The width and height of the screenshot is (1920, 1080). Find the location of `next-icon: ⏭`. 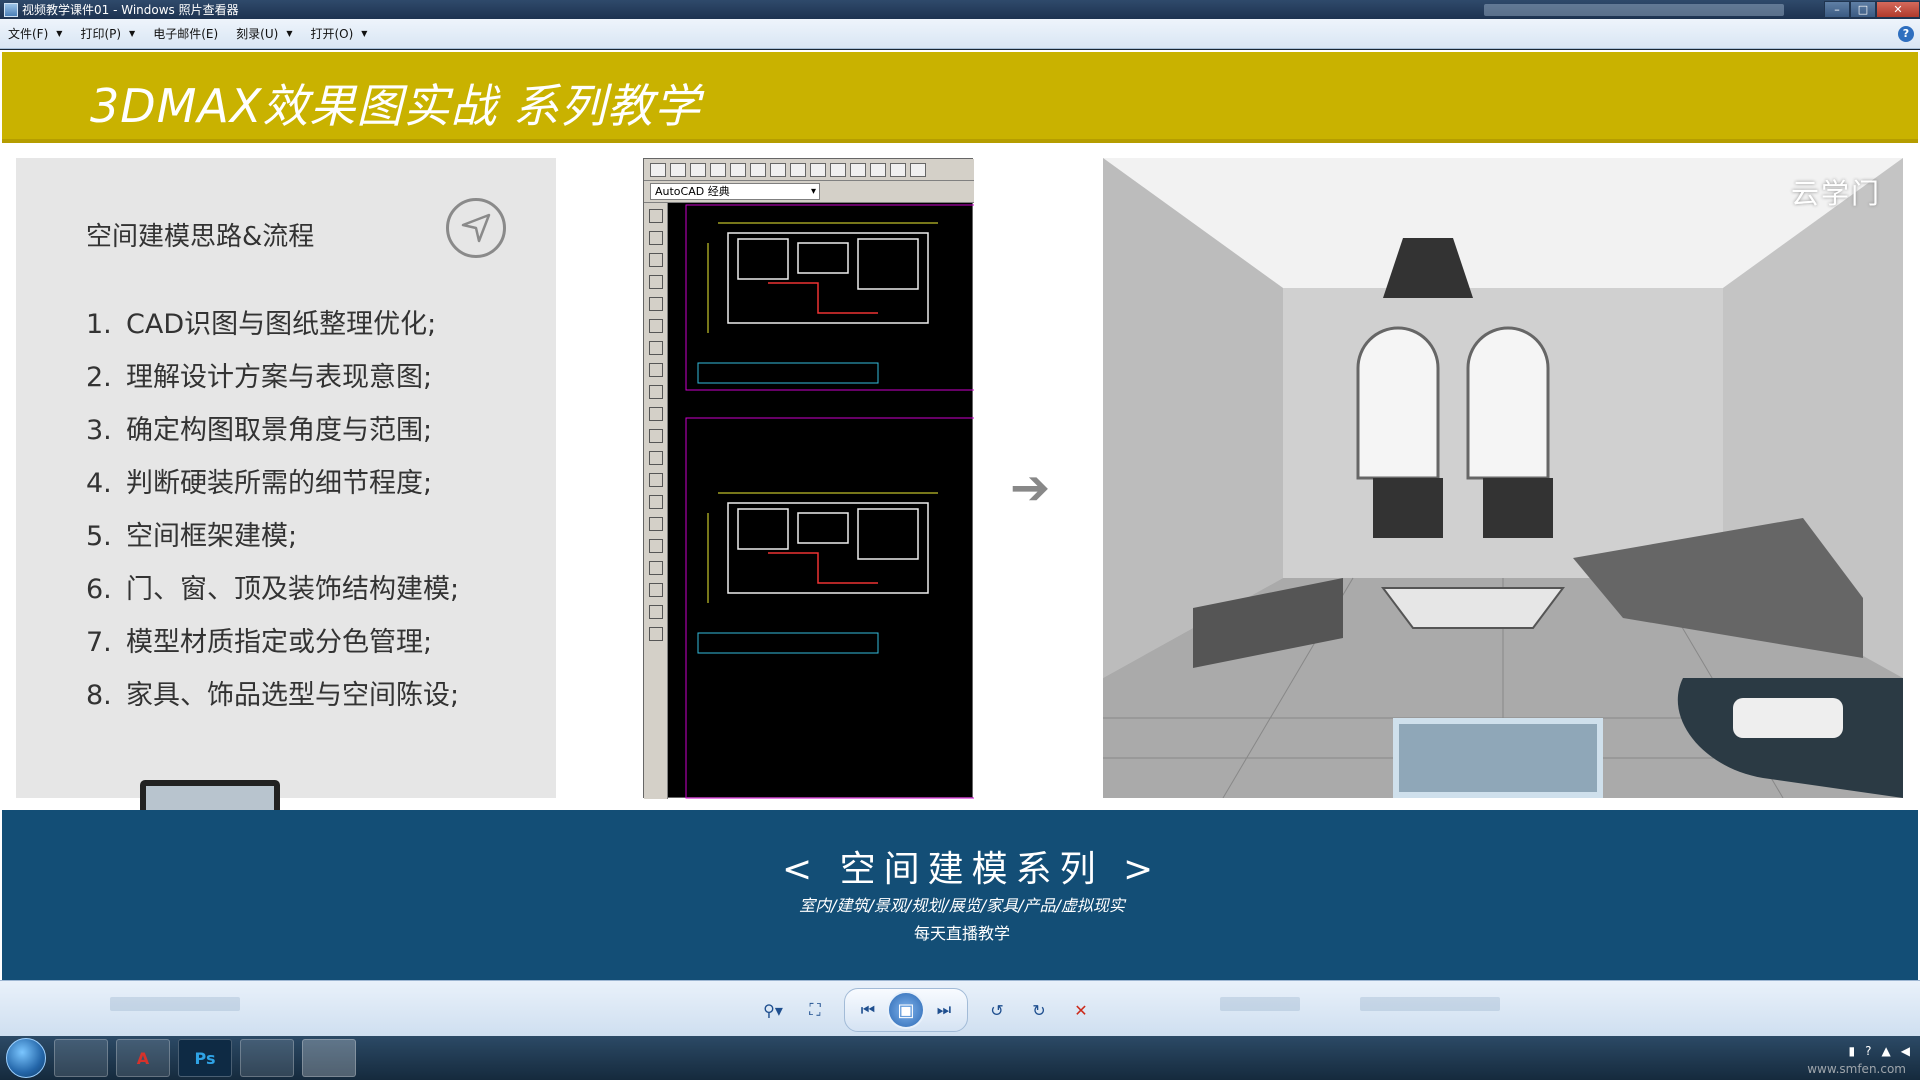

next-icon: ⏭ is located at coordinates (944, 1010).